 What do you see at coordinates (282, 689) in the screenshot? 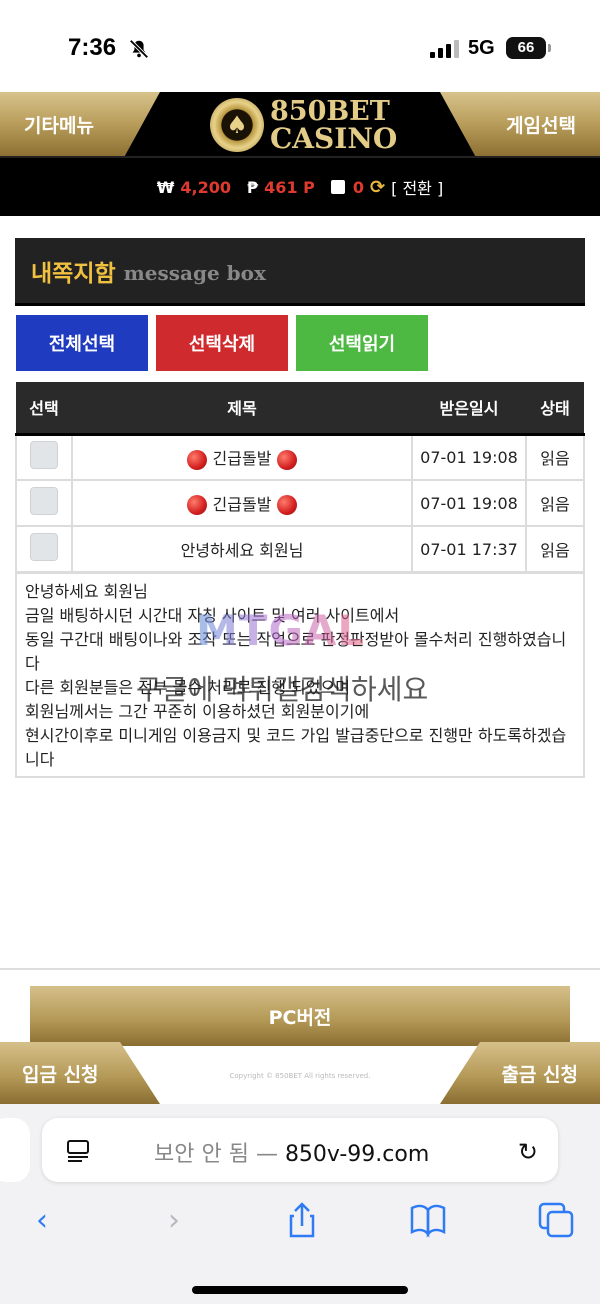
I see `watermark-text: 구글에 먹튀갤검색하세요` at bounding box center [282, 689].